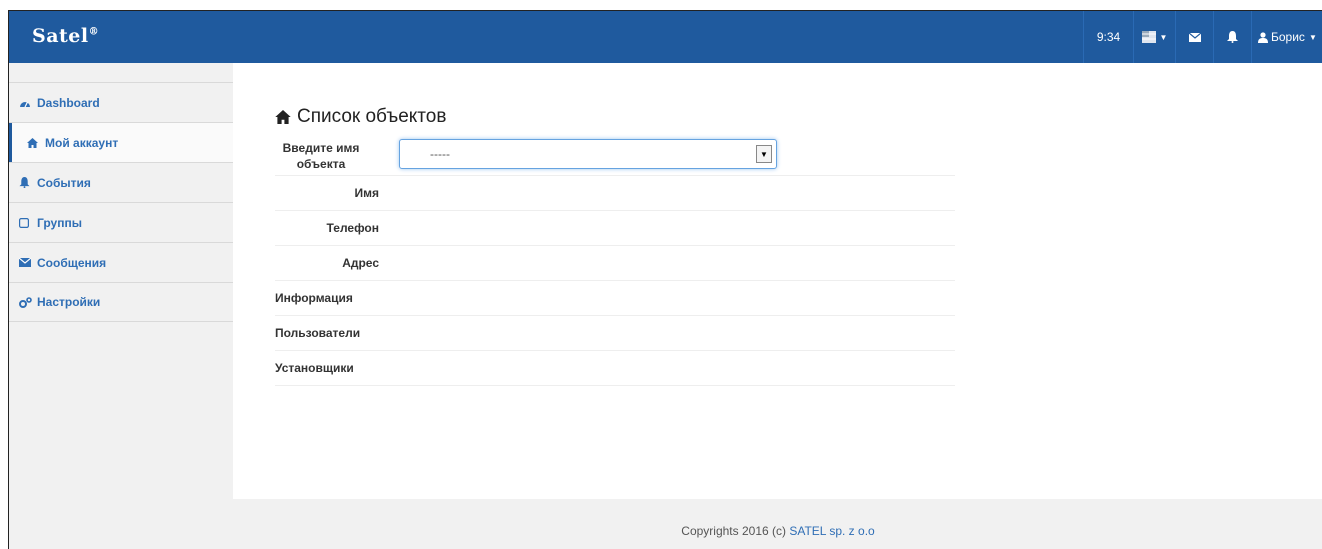 Image resolution: width=1322 pixels, height=549 pixels. Describe the element at coordinates (65, 36) in the screenshot. I see `brand-logo: Satel®` at that location.